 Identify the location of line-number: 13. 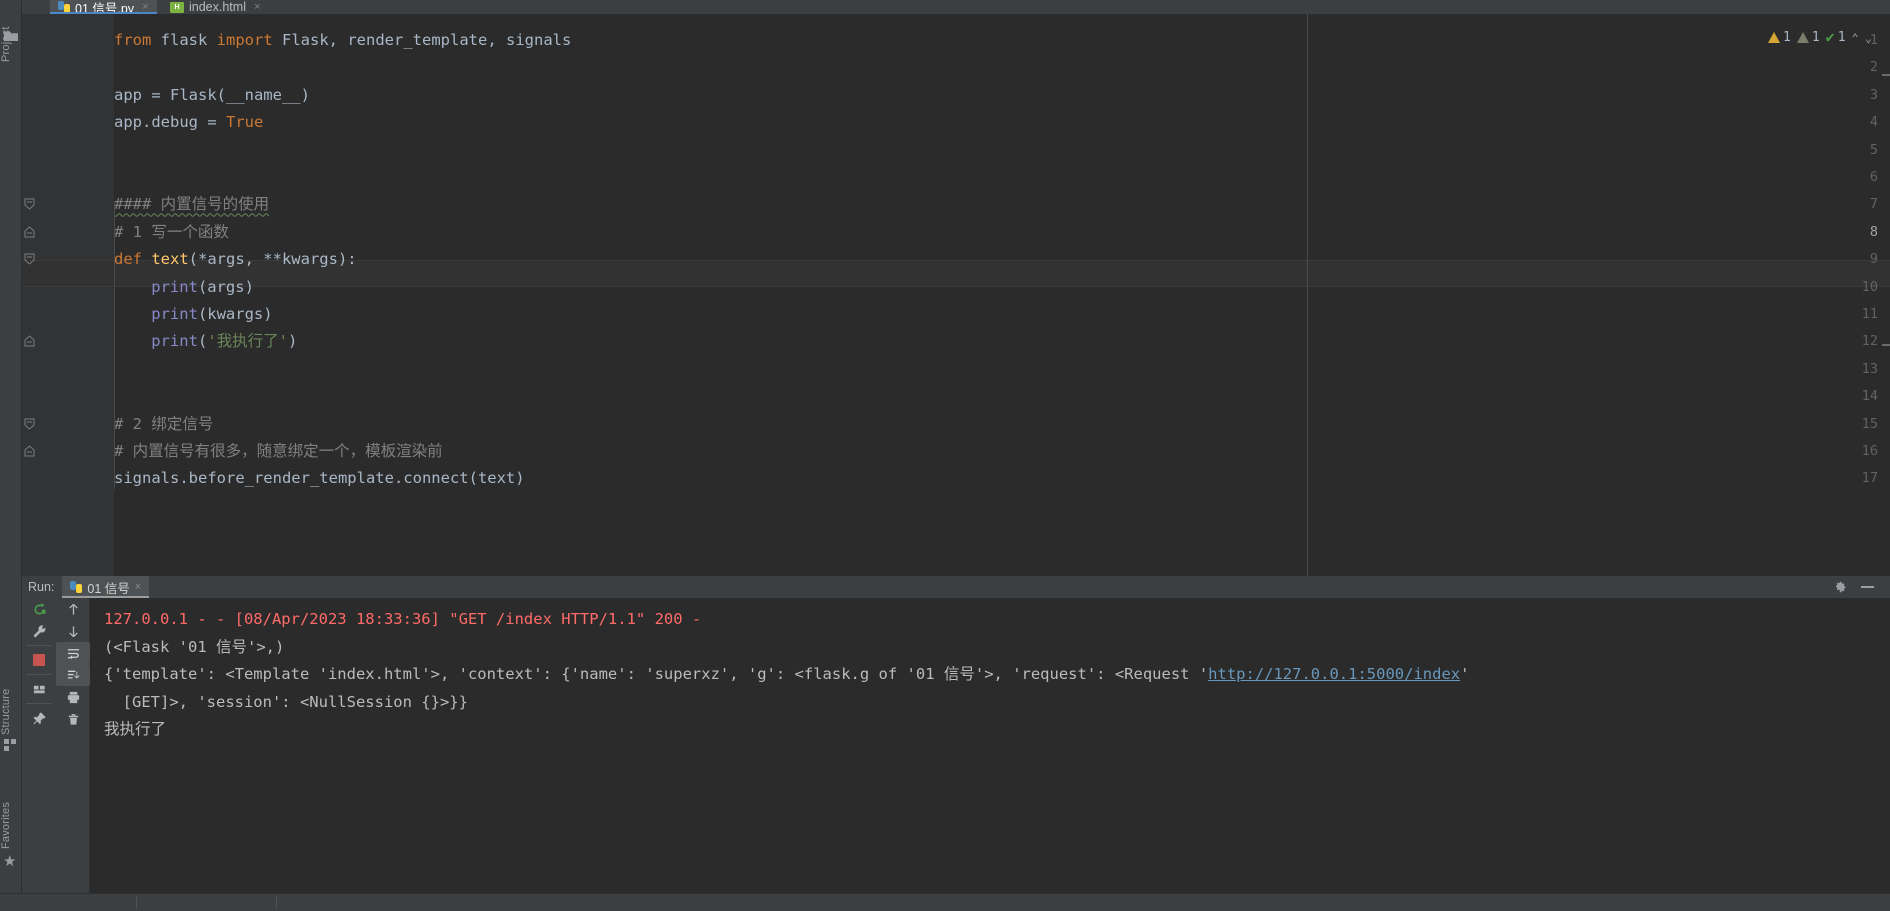
(1869, 368).